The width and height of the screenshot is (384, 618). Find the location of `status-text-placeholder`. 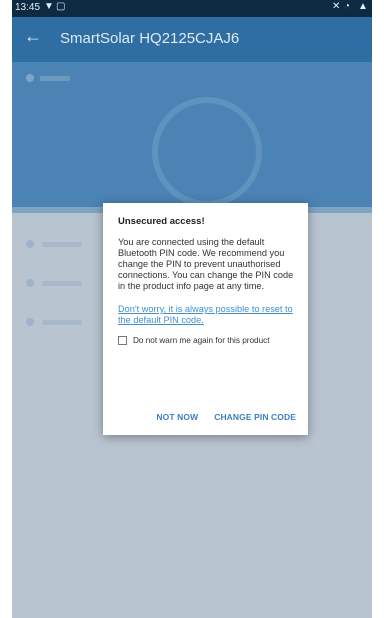

status-text-placeholder is located at coordinates (55, 78).